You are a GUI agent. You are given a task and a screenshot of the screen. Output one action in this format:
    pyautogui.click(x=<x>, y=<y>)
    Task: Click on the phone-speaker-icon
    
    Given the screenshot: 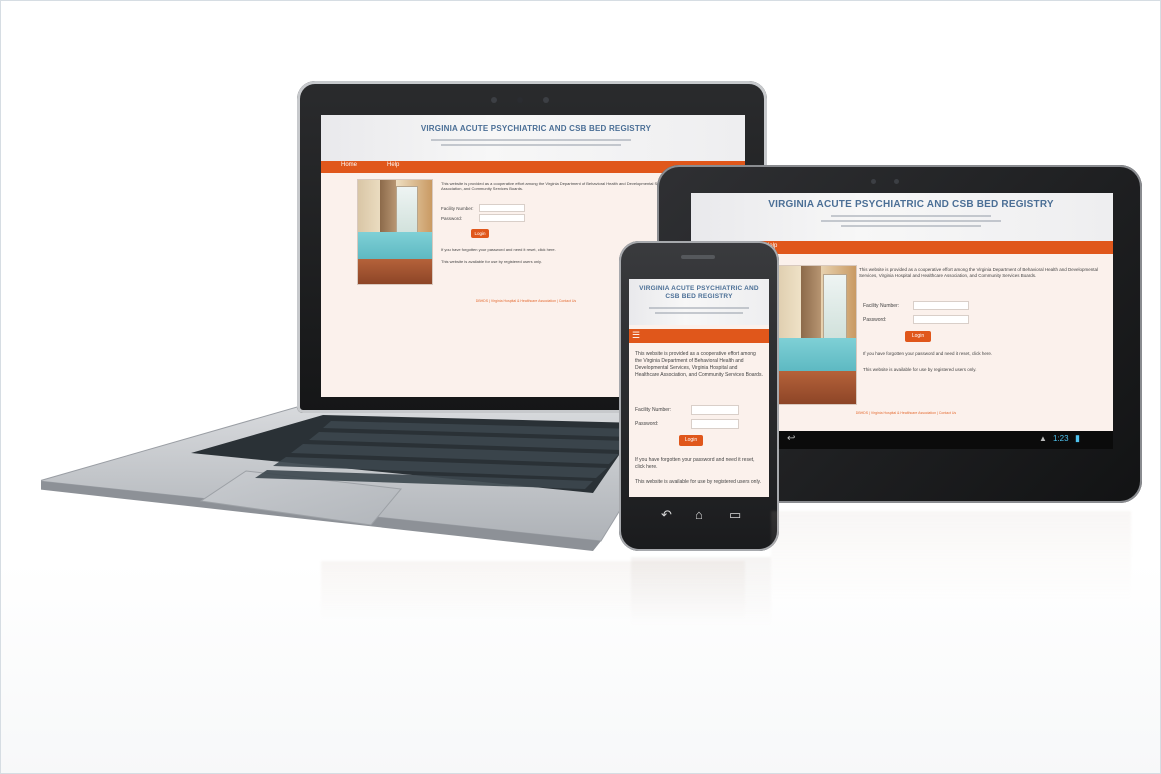 What is the action you would take?
    pyautogui.click(x=698, y=257)
    